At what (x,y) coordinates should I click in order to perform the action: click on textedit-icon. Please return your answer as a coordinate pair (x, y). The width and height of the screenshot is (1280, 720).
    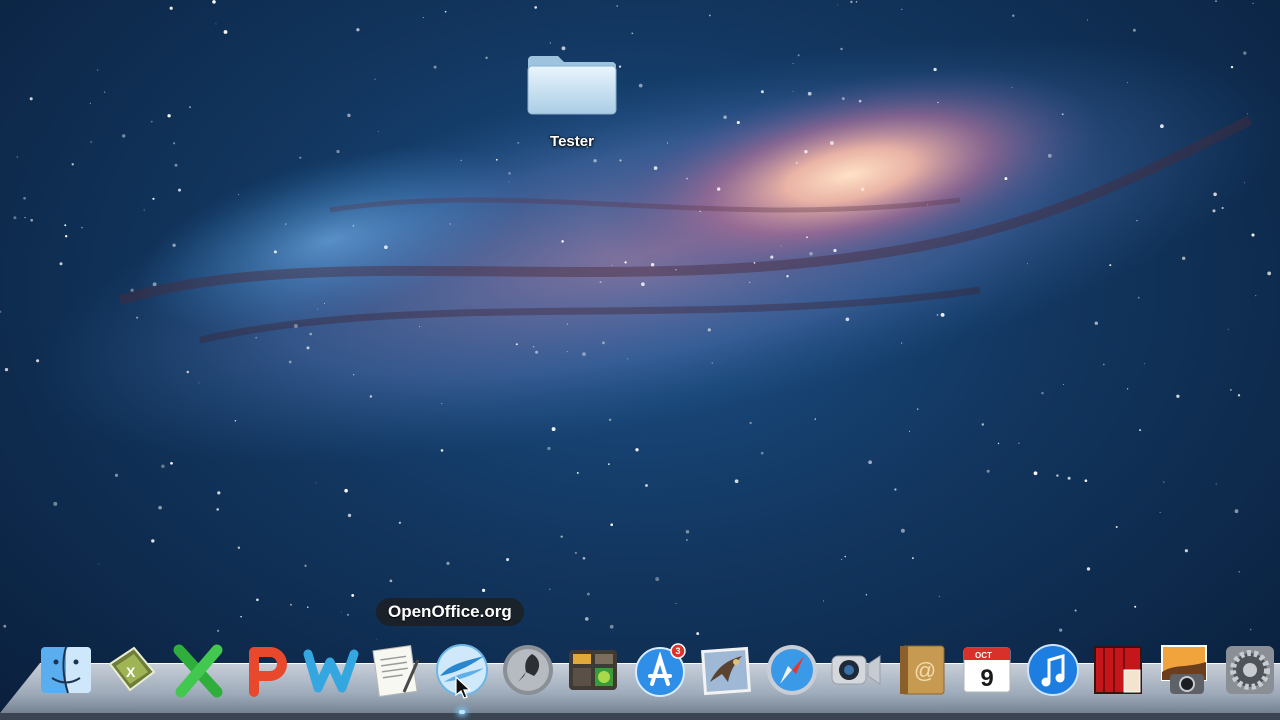
    Looking at the image, I should click on (396, 671).